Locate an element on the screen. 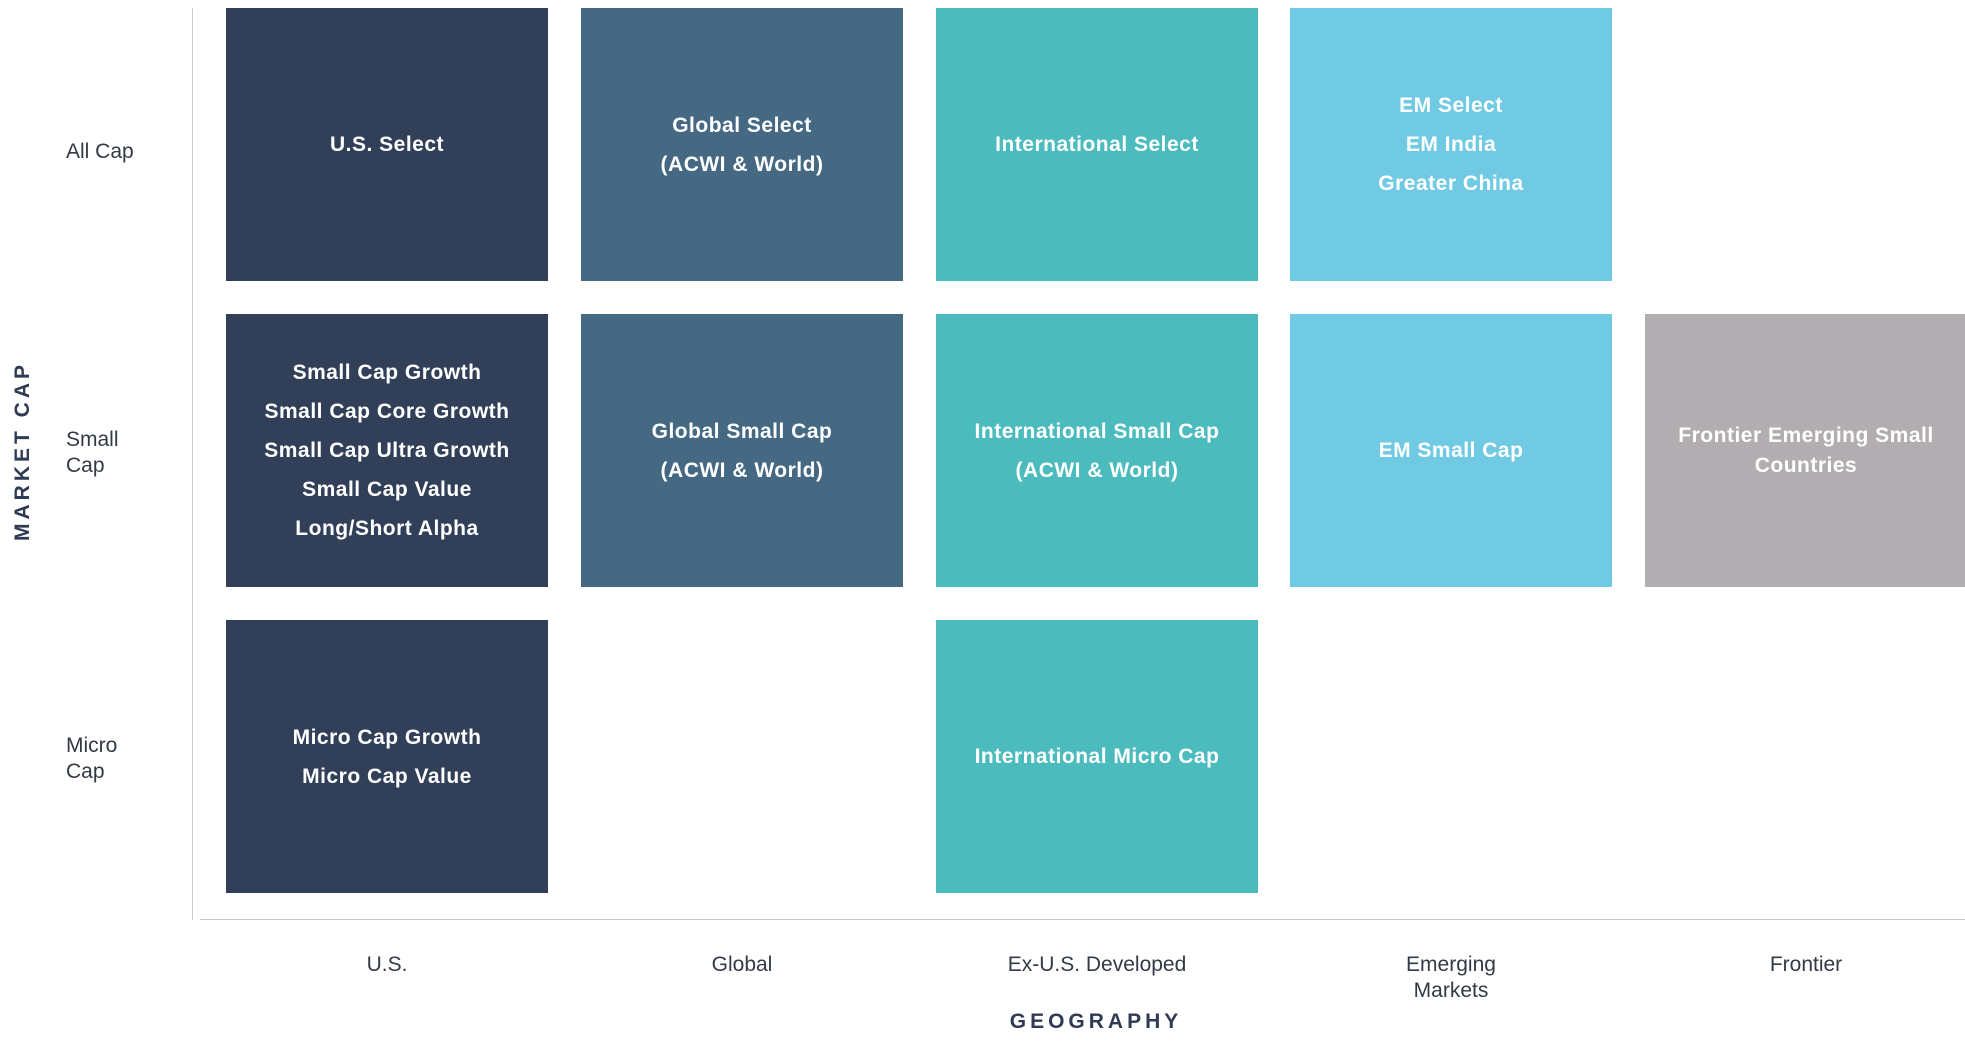  cell-text-line: Small Cap Ultra Growth is located at coordinates (387, 450).